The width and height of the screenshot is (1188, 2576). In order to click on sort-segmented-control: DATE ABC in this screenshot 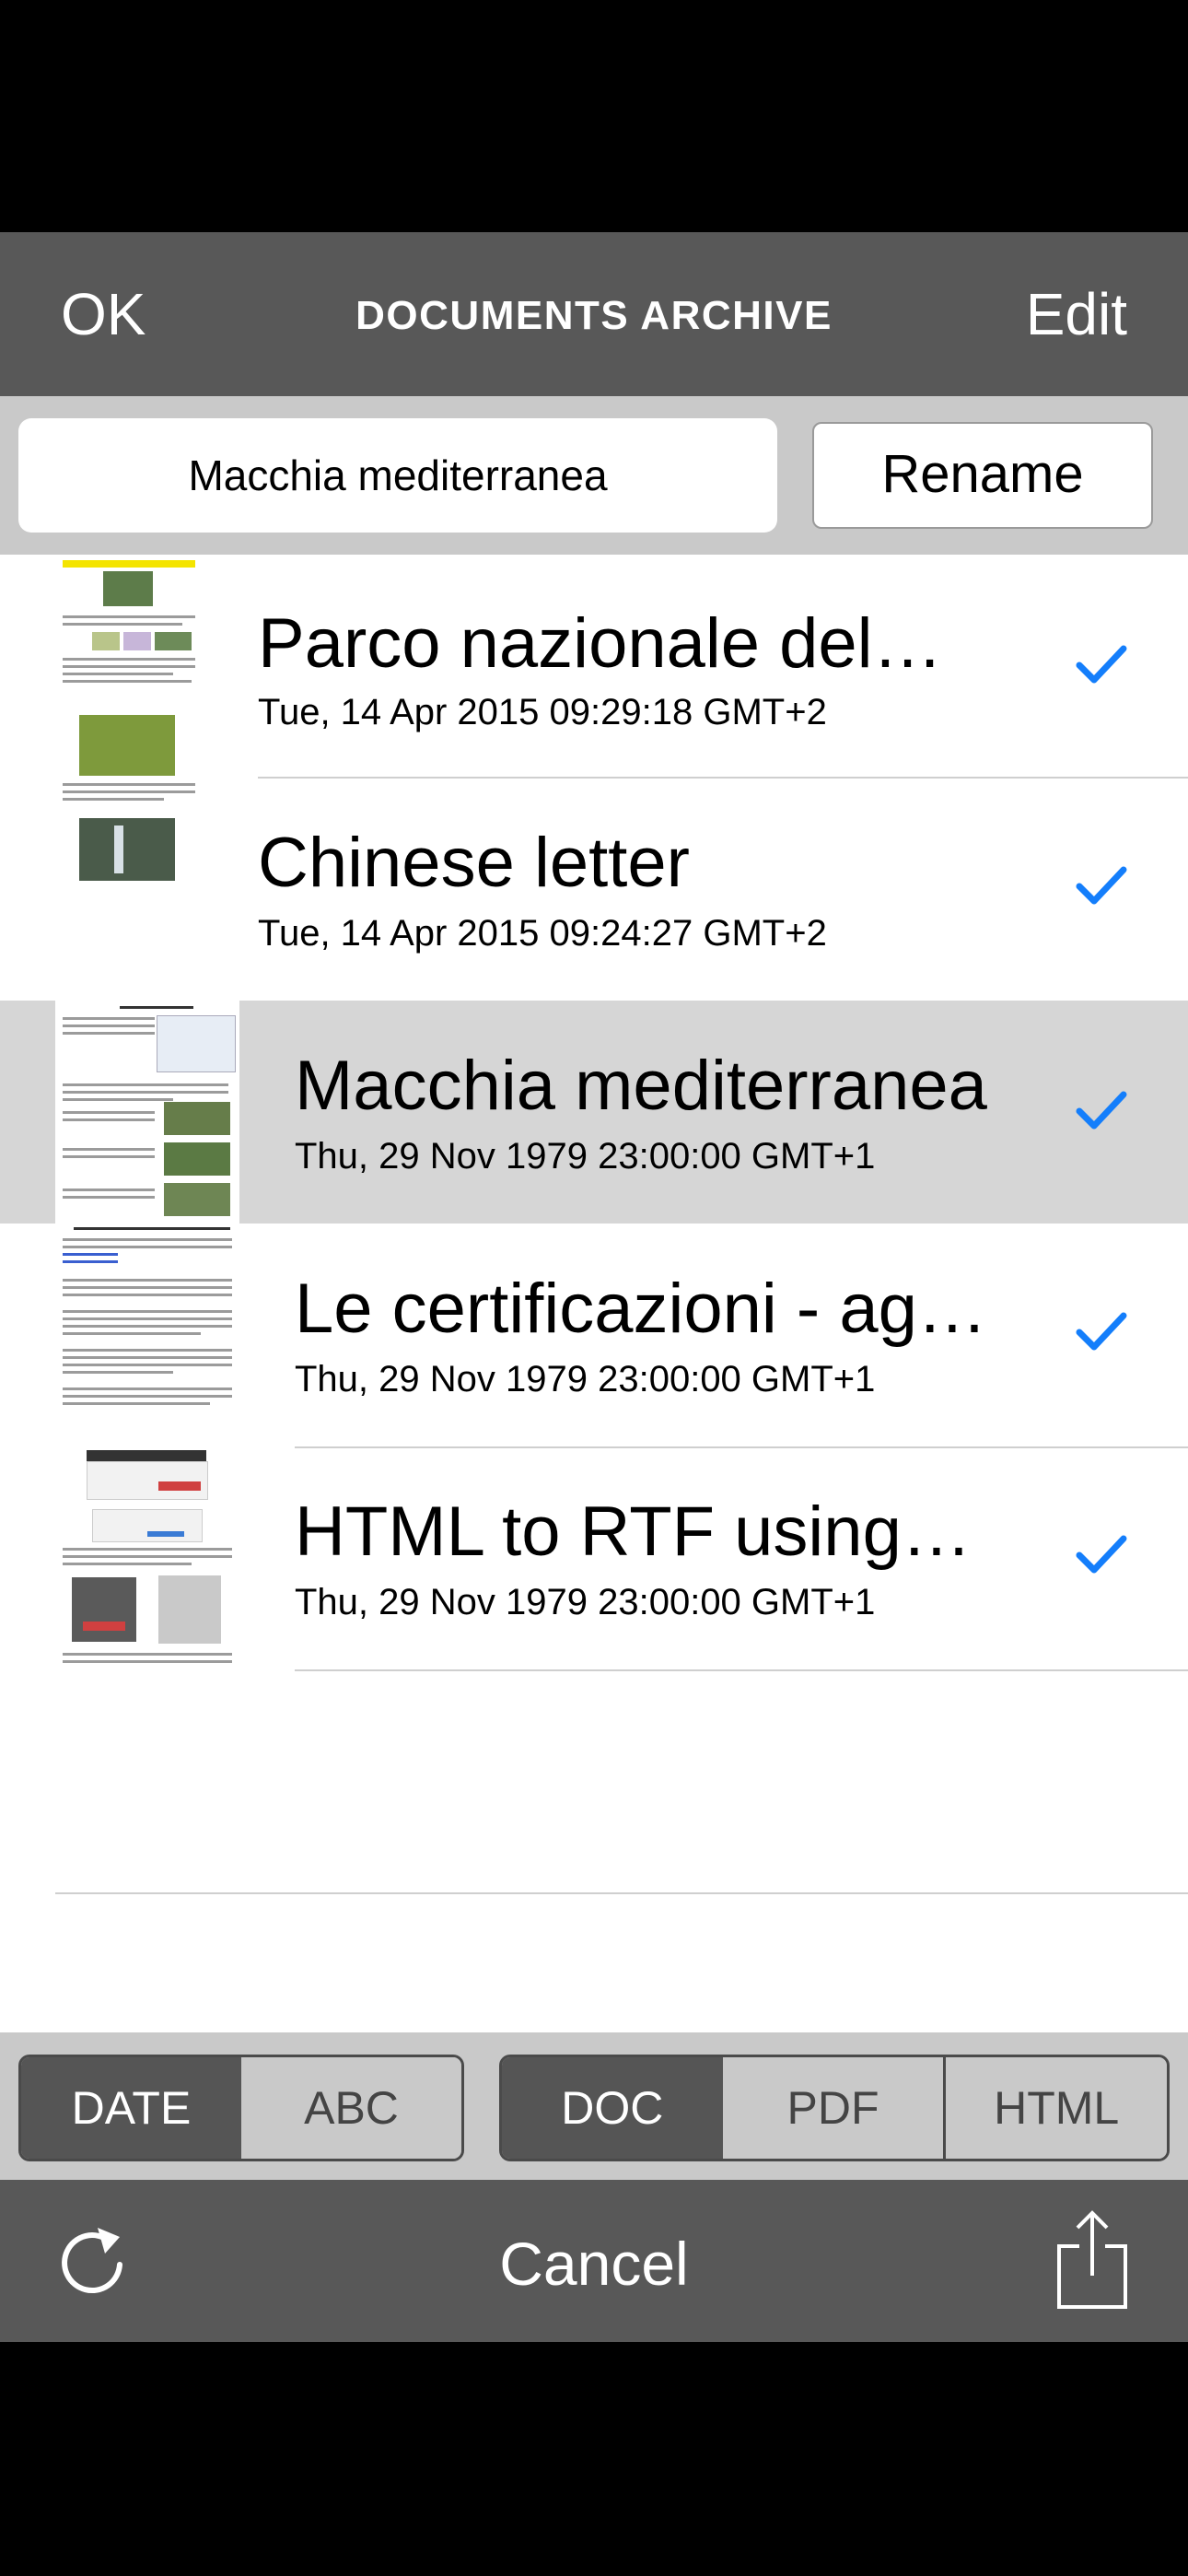, I will do `click(241, 2108)`.